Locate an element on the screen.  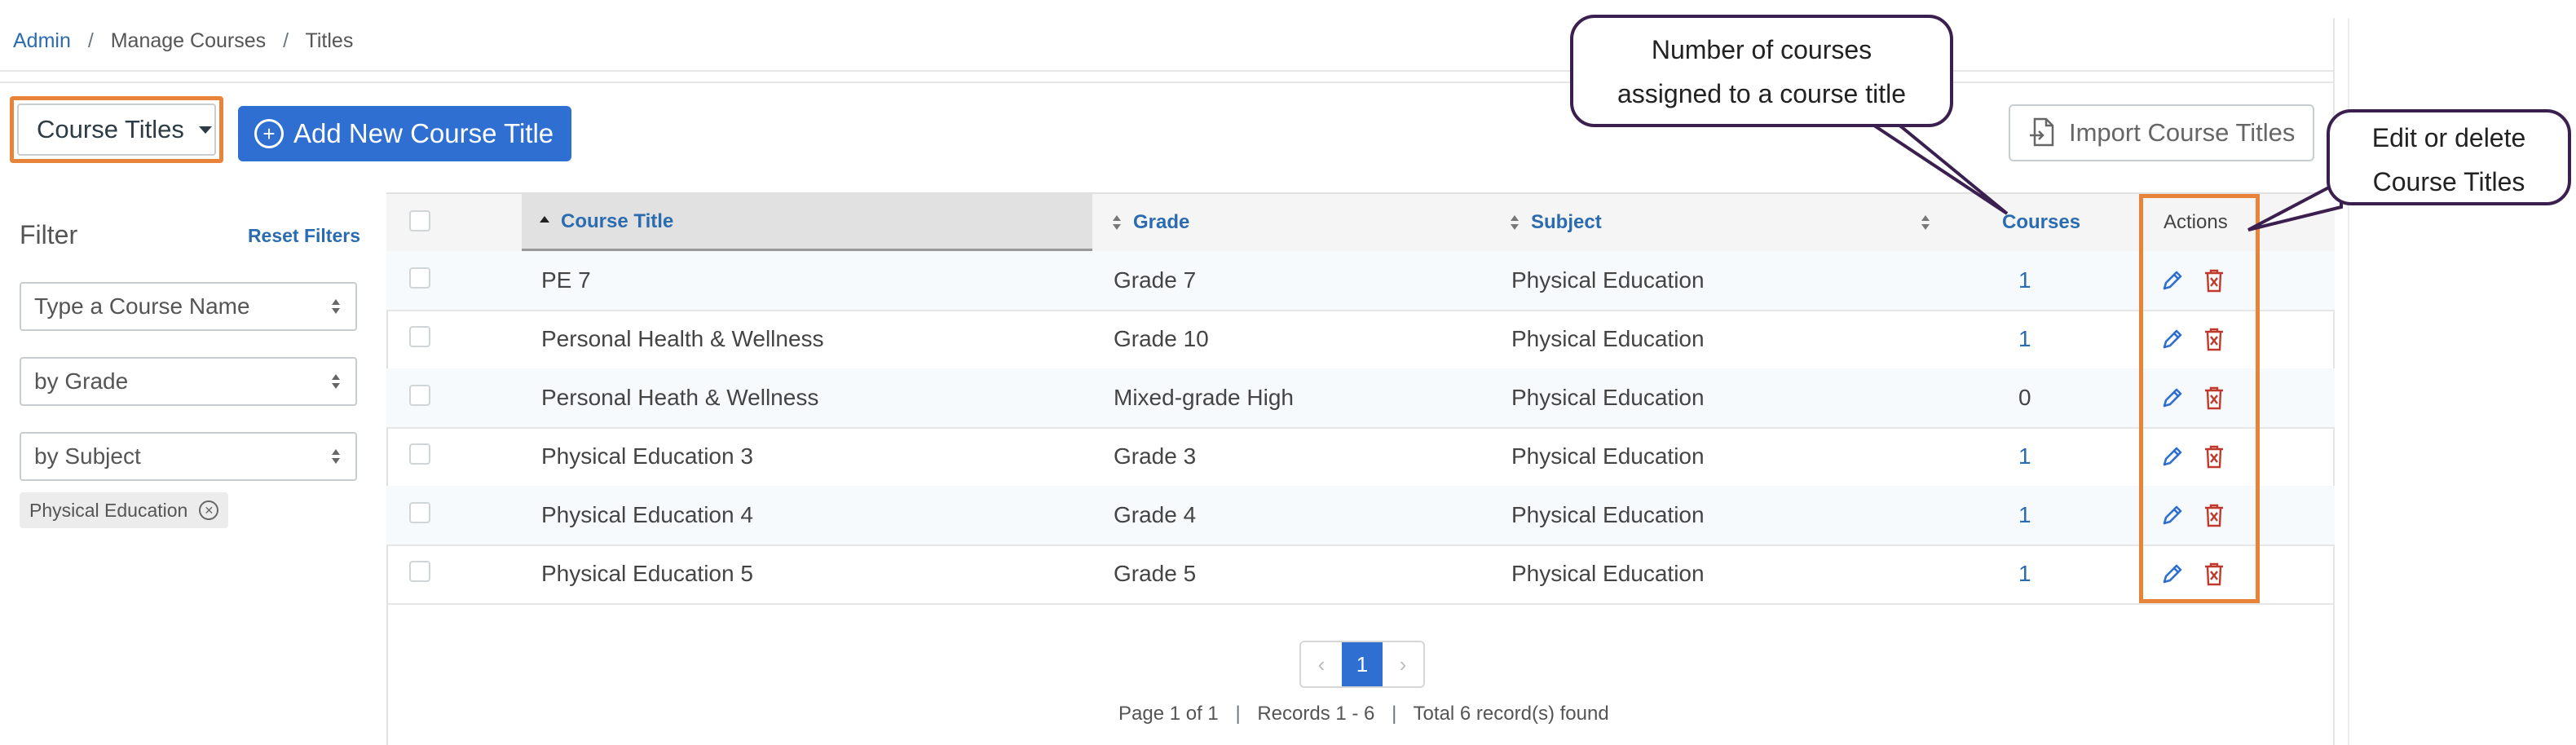
callout-pointer-courses is located at coordinates (1937, 168).